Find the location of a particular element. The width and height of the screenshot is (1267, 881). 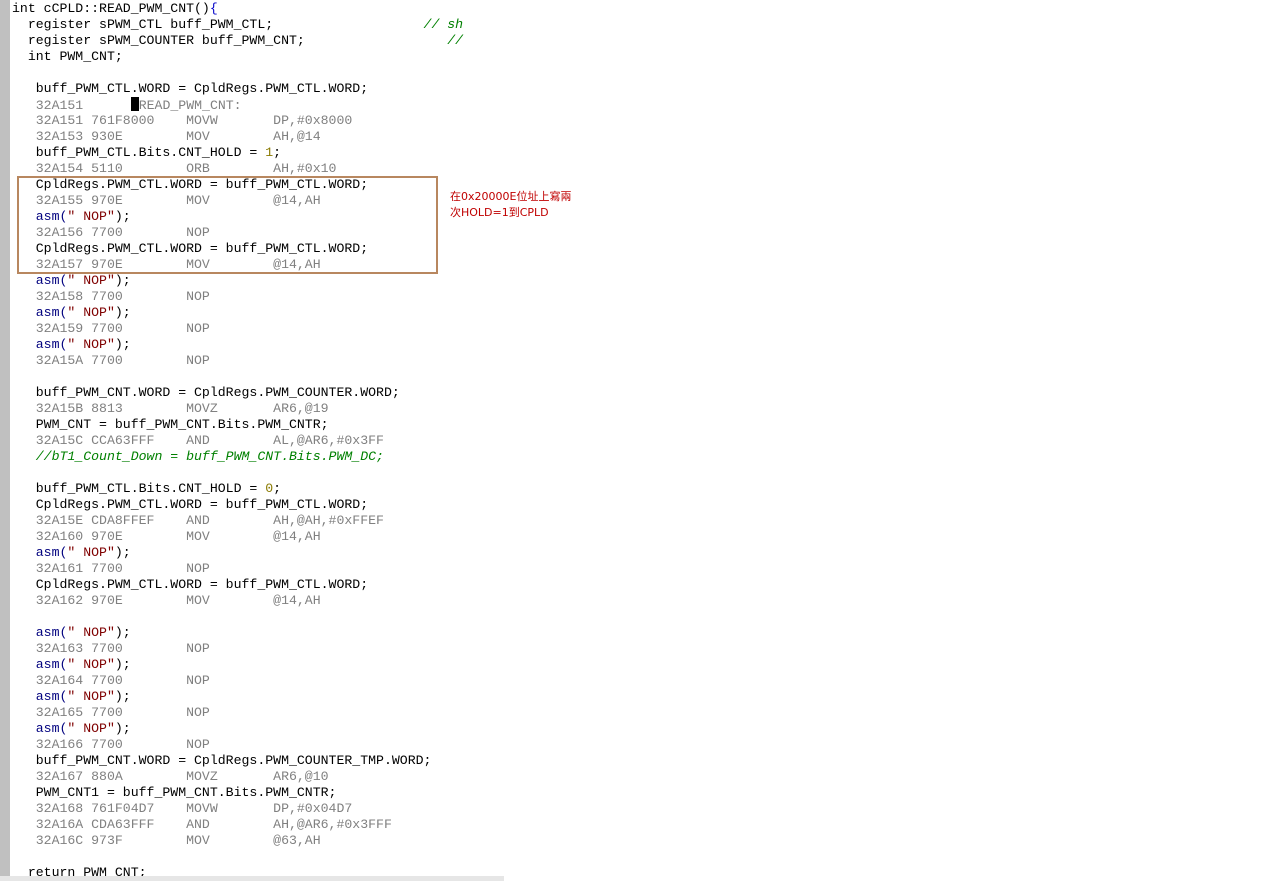

code-line: 32A154 5110 ORB AH,#0x10 is located at coordinates (241, 169).